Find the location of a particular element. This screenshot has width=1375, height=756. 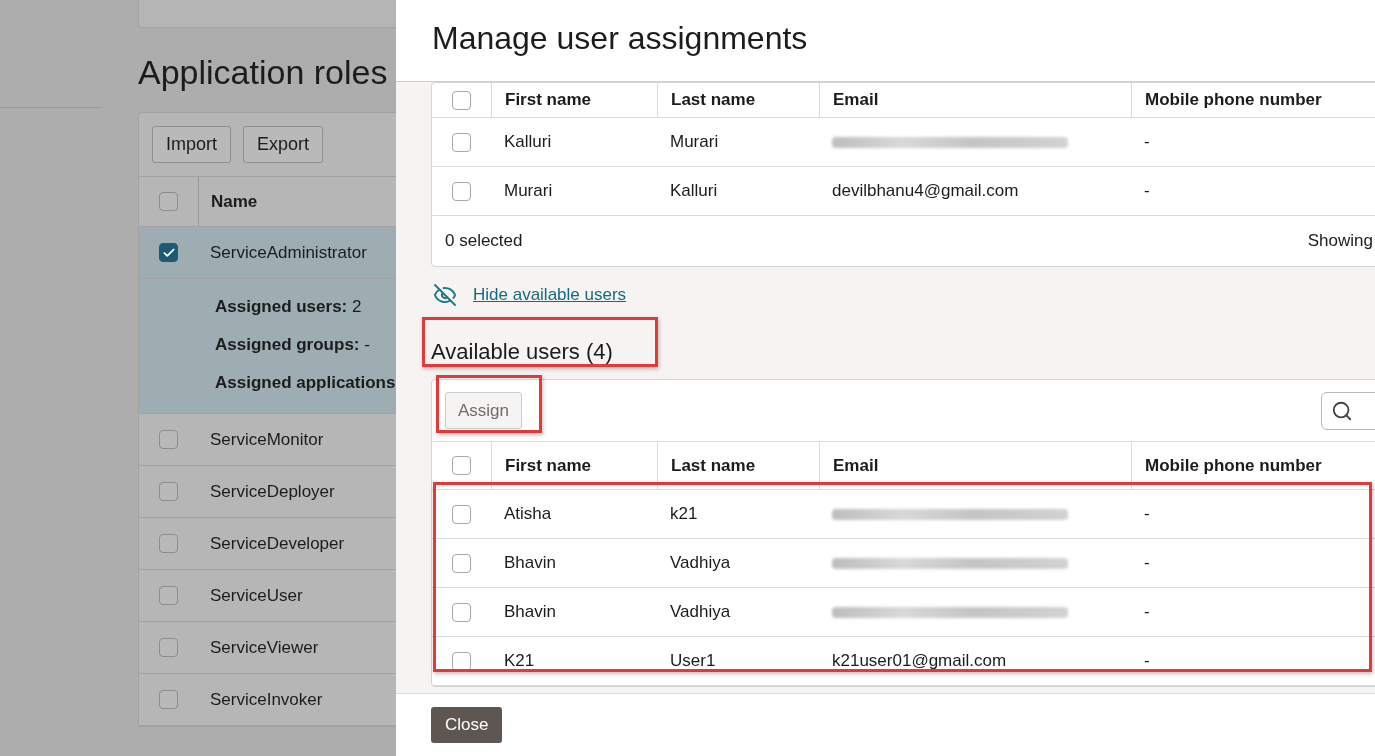

role-name: ServiceMonitor is located at coordinates (261, 439).